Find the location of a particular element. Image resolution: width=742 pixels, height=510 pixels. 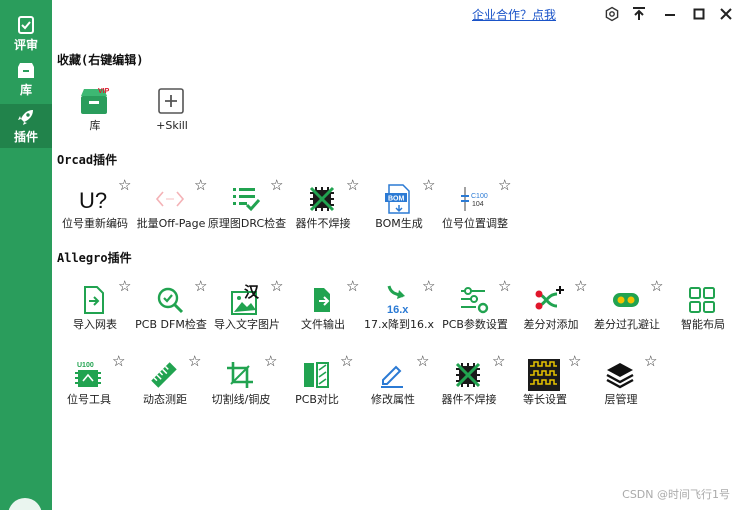

pcb-params-icon is located at coordinates (474, 300).